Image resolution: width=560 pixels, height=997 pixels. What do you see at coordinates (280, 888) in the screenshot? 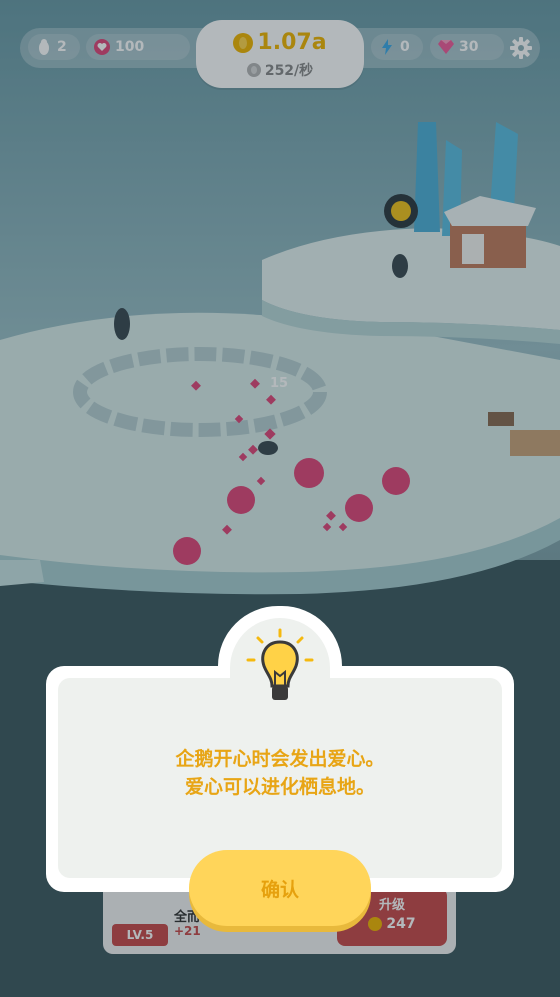
I see `confirm-button: 确认` at bounding box center [280, 888].